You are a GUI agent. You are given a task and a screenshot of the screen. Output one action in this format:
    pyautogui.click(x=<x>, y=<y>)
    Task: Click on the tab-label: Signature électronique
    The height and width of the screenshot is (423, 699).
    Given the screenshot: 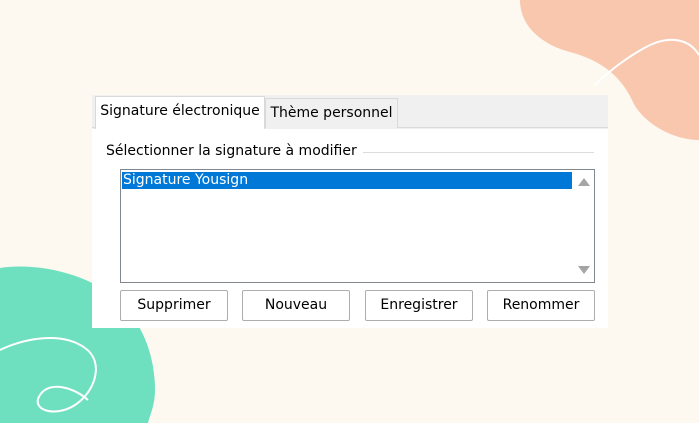 What is the action you would take?
    pyautogui.click(x=180, y=111)
    